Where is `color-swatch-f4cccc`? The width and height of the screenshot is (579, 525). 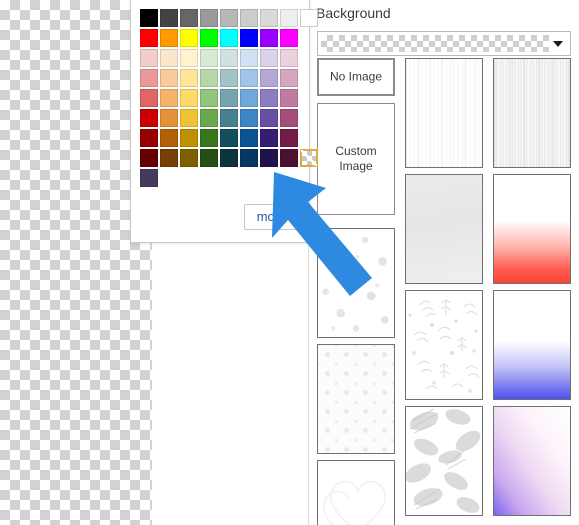
color-swatch-f4cccc is located at coordinates (149, 58).